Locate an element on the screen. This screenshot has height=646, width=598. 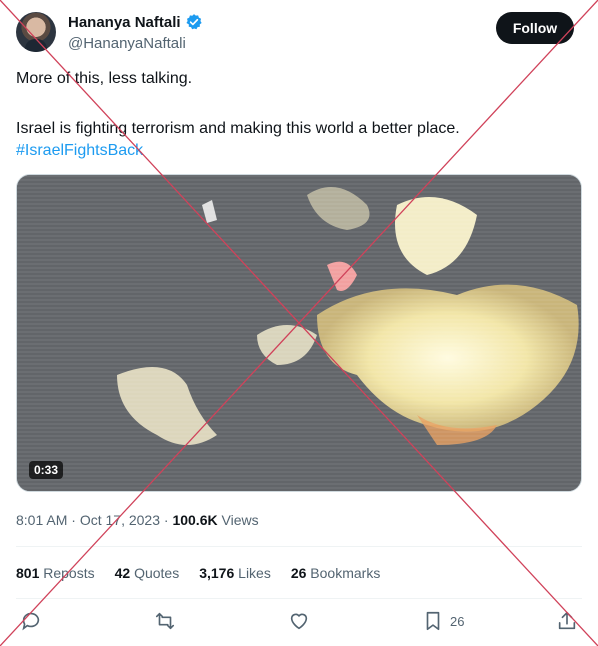
tweet-meta: 8:01 AM · Oct 17, 2023 · 100.6K Views is located at coordinates (137, 520).